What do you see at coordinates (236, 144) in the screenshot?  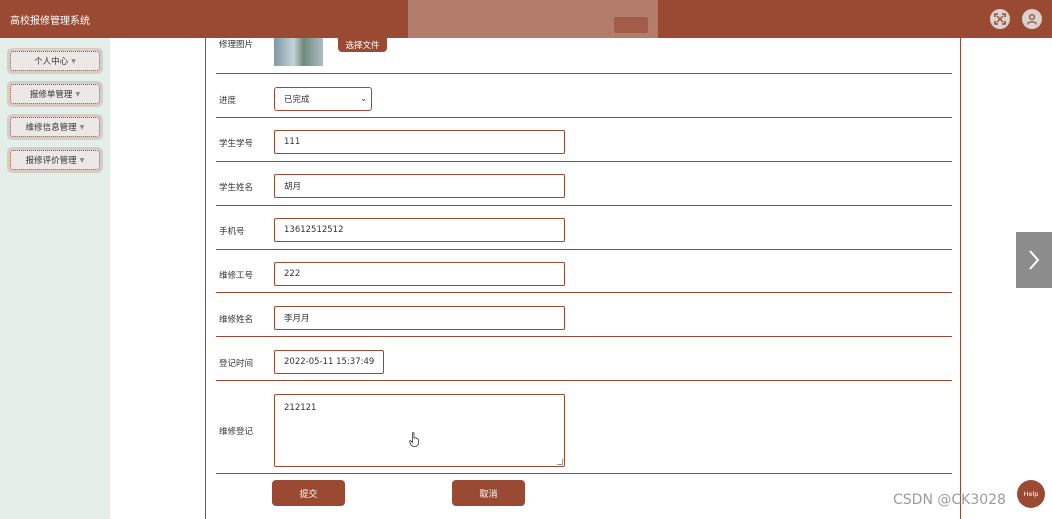 I see `student-id-label: 学生学号` at bounding box center [236, 144].